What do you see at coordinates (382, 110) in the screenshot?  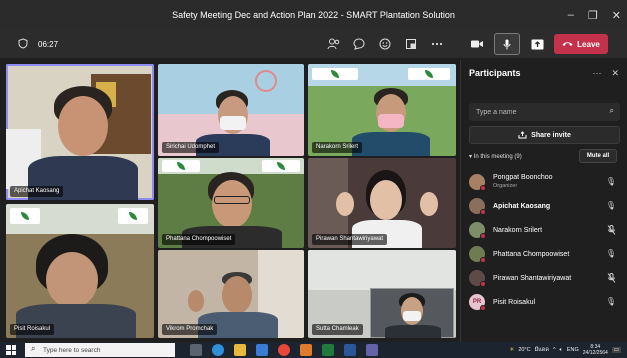 I see `video-tile: Narakorn Srilert` at bounding box center [382, 110].